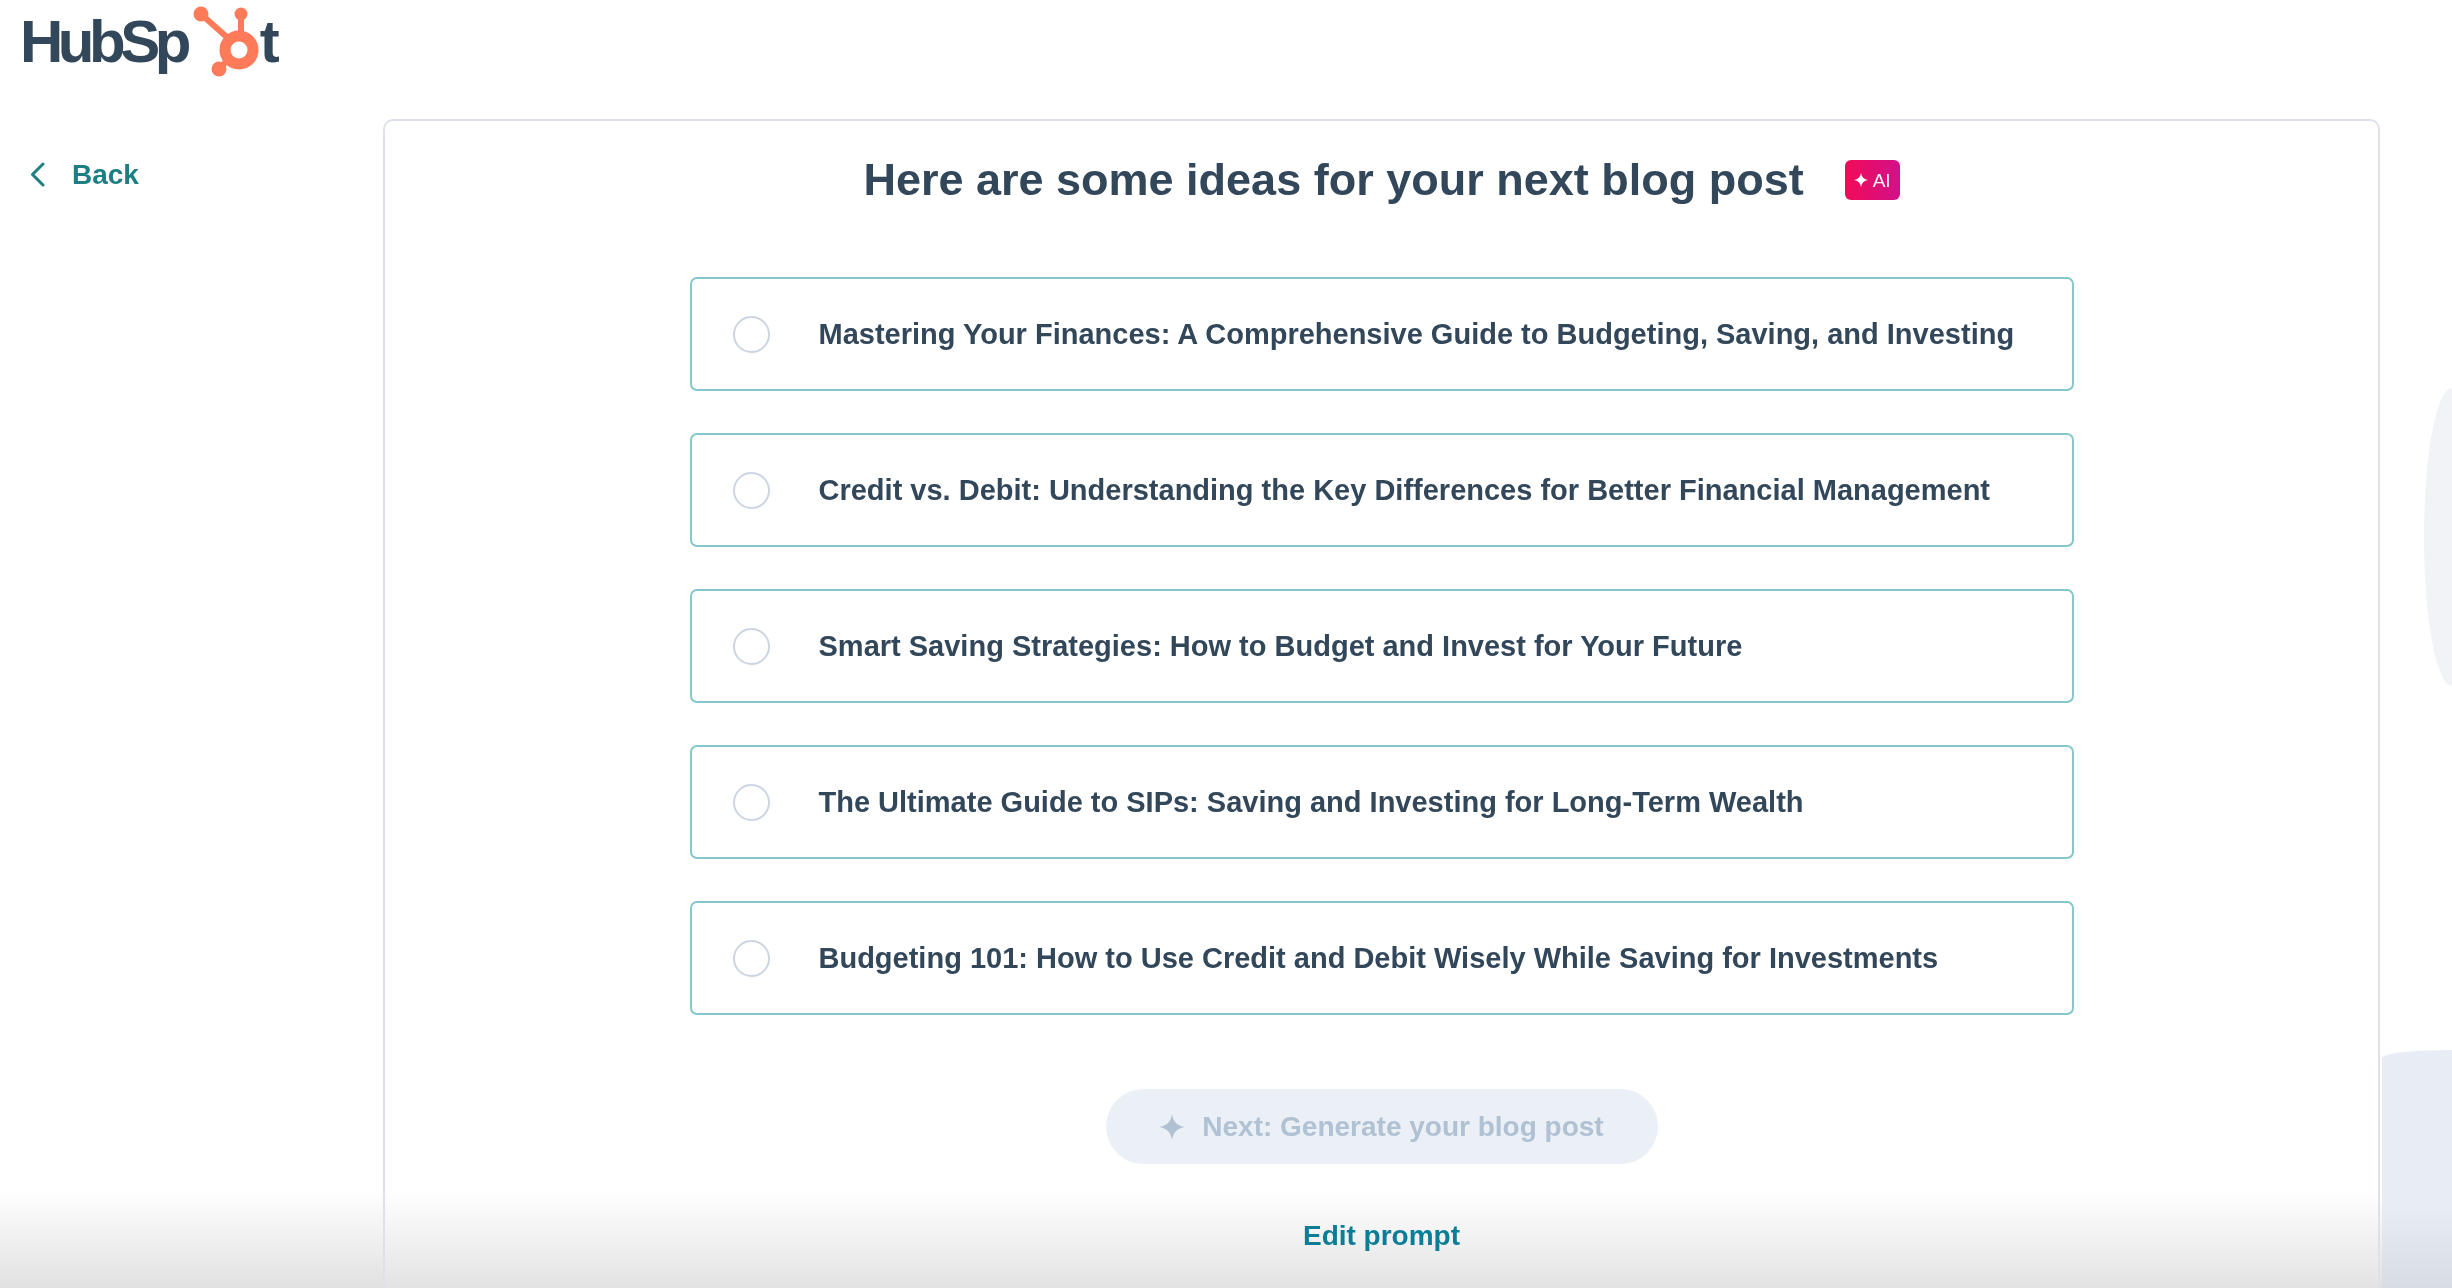 This screenshot has width=2452, height=1288. I want to click on idea-title: Credit vs. Debit: Understanding the Key Differences for Better Financial Management, so click(1404, 490).